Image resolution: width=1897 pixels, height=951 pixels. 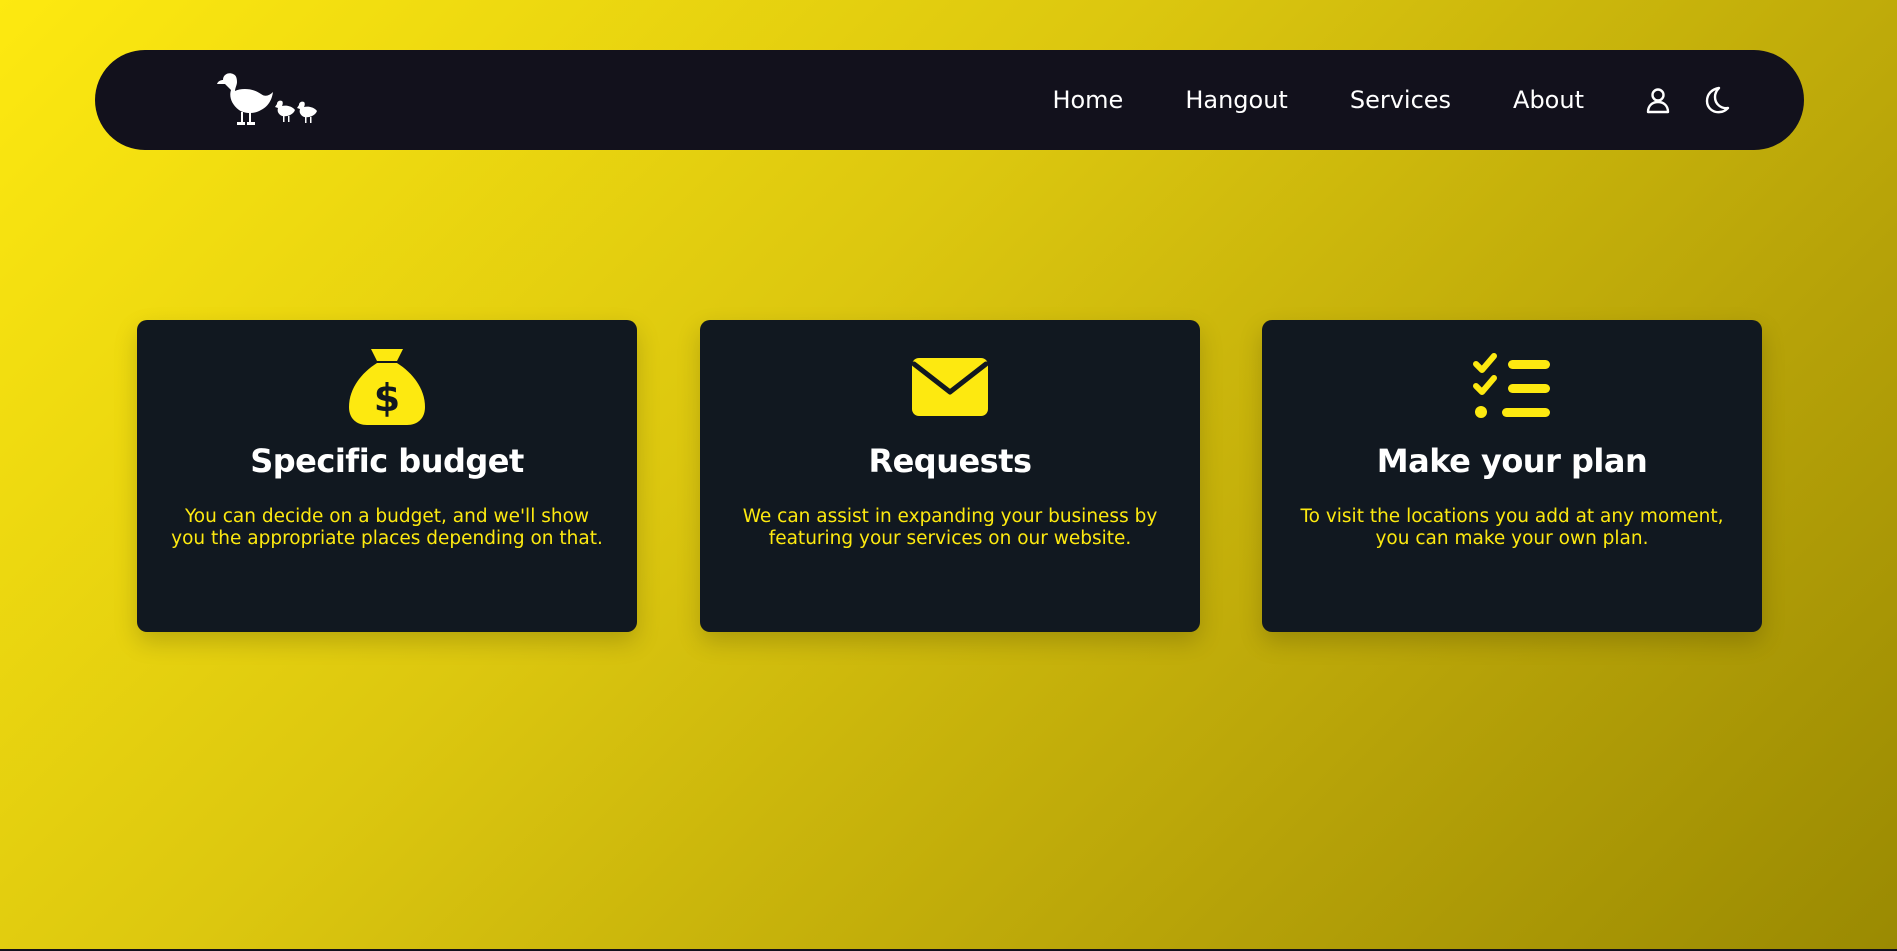 I want to click on envelope-icon, so click(x=950, y=387).